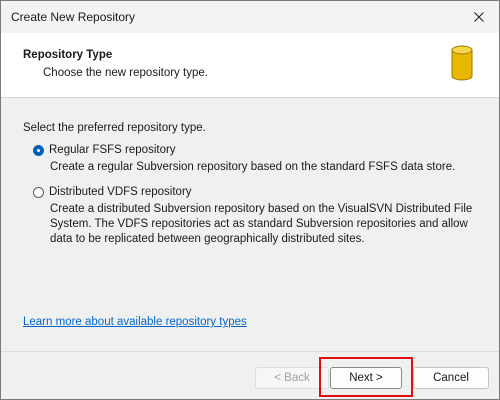  I want to click on back-button: < Back, so click(292, 378).